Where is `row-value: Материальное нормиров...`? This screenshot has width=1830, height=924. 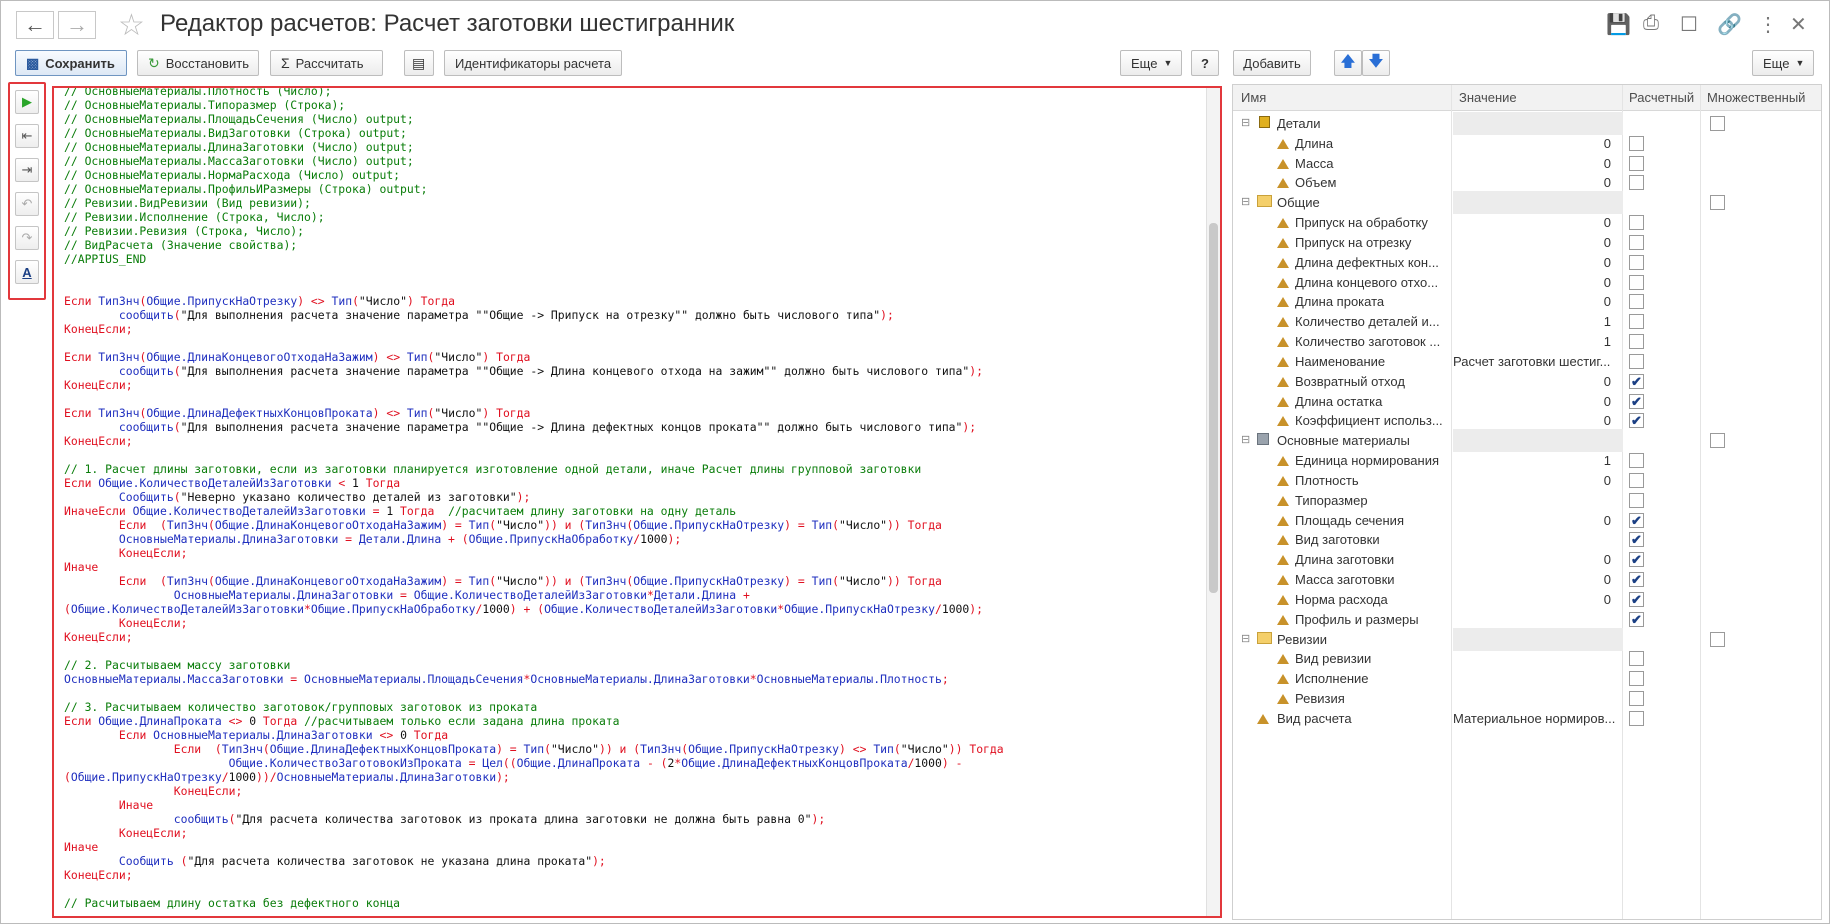 row-value: Материальное нормиров... is located at coordinates (1535, 718).